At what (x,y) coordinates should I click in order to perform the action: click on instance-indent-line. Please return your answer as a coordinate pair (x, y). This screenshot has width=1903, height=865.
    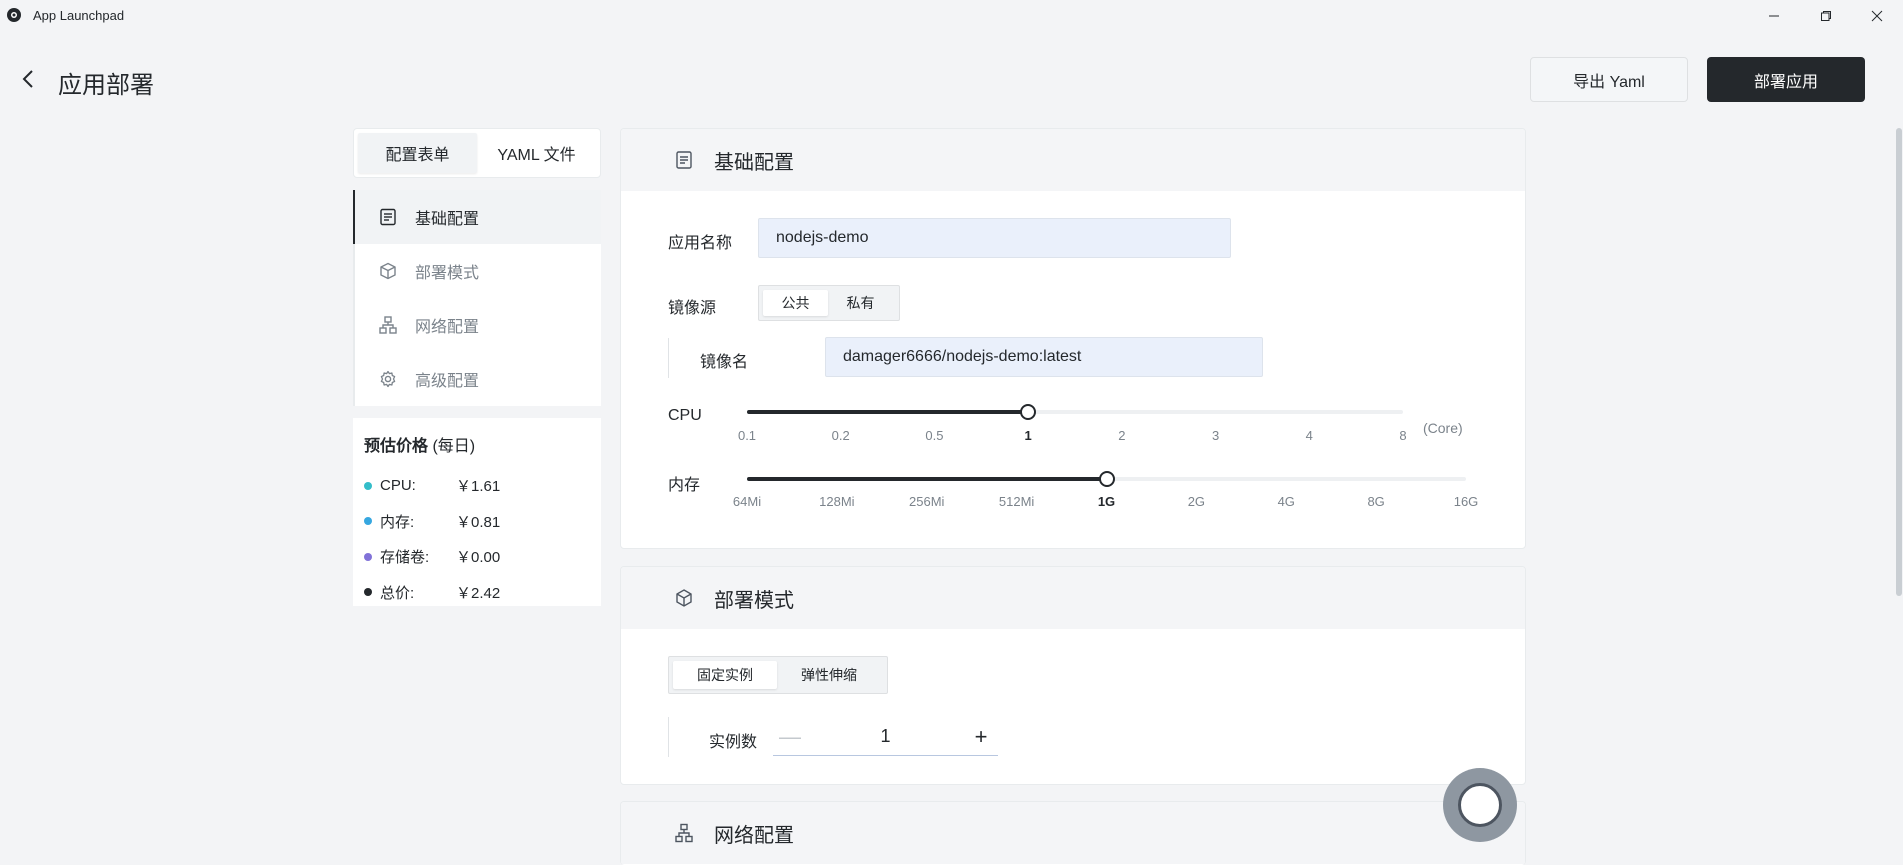
    Looking at the image, I should click on (668, 737).